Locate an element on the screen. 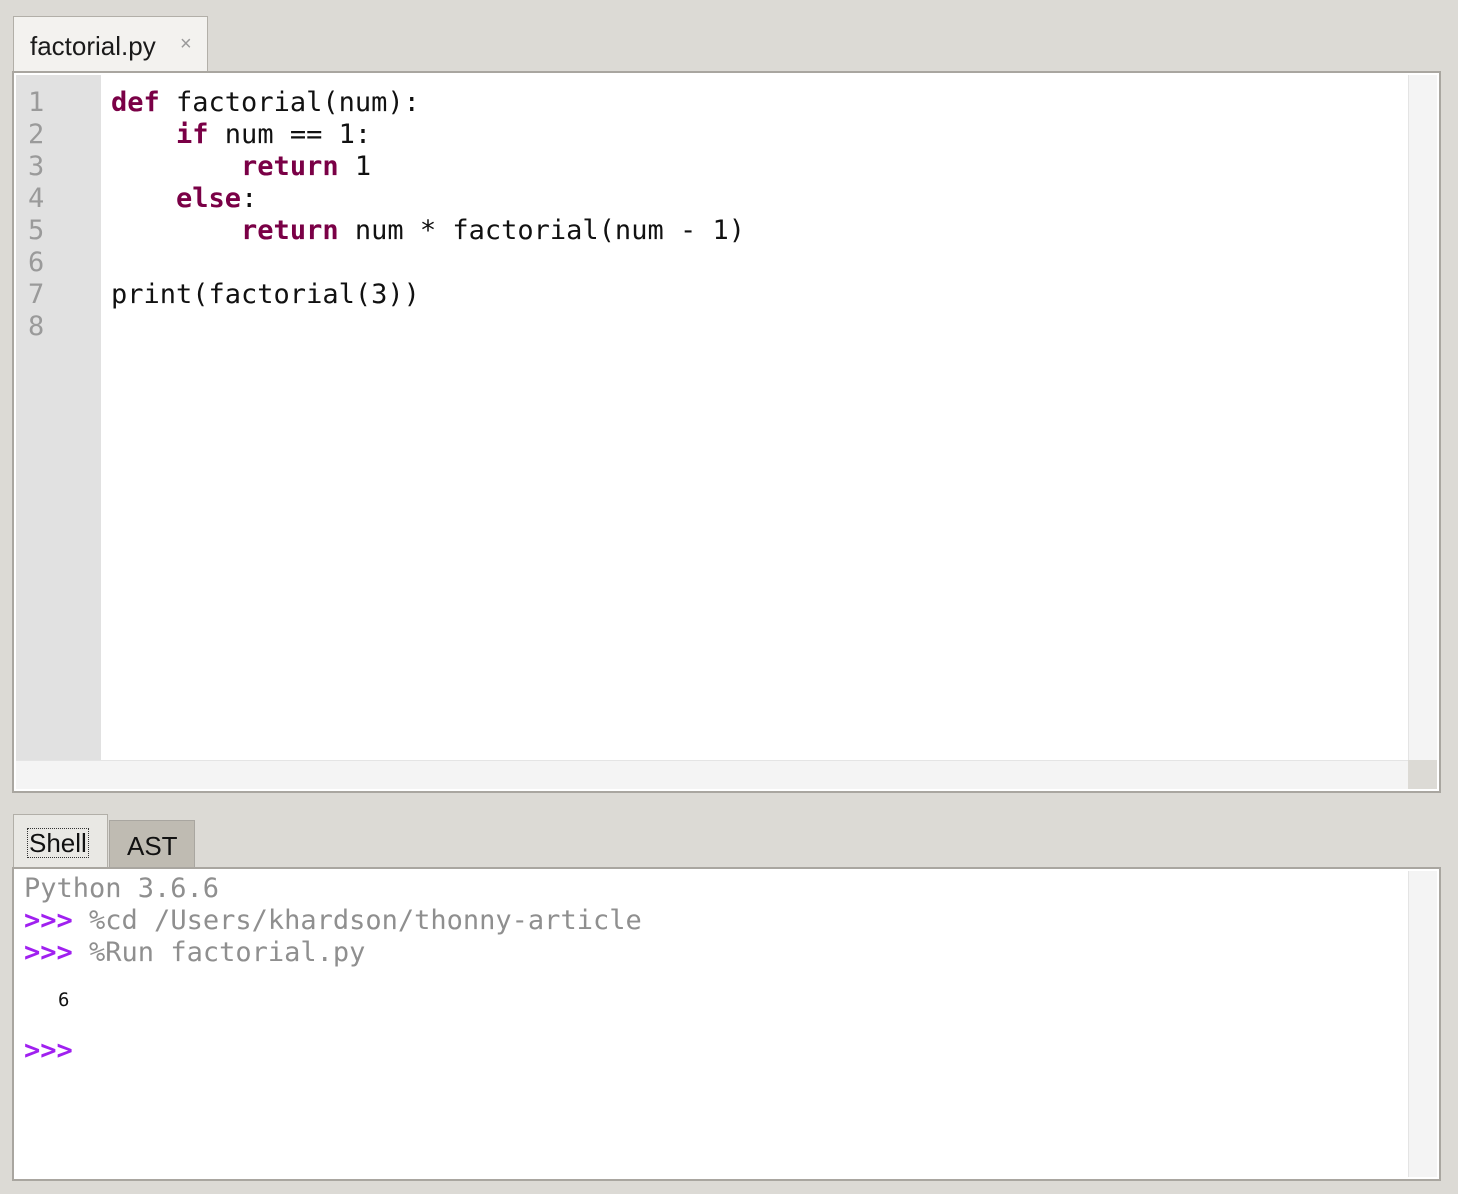 Image resolution: width=1458 pixels, height=1194 pixels. code-token: factorial(num): is located at coordinates (289, 102).